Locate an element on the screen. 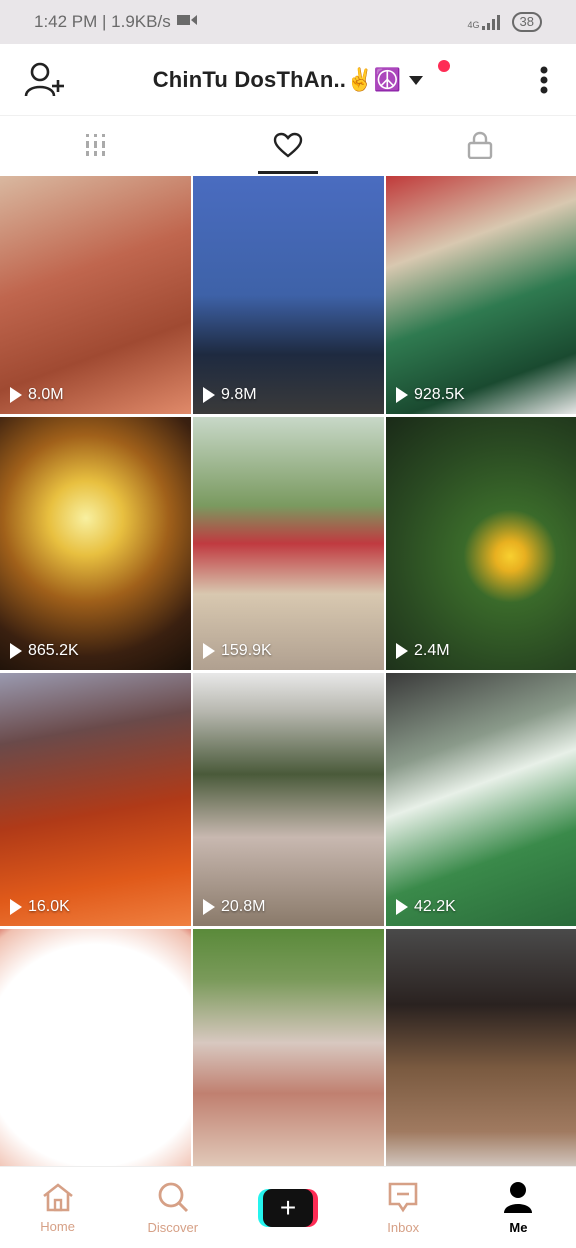 This screenshot has width=576, height=1248. view-count: 42.2K is located at coordinates (426, 907).